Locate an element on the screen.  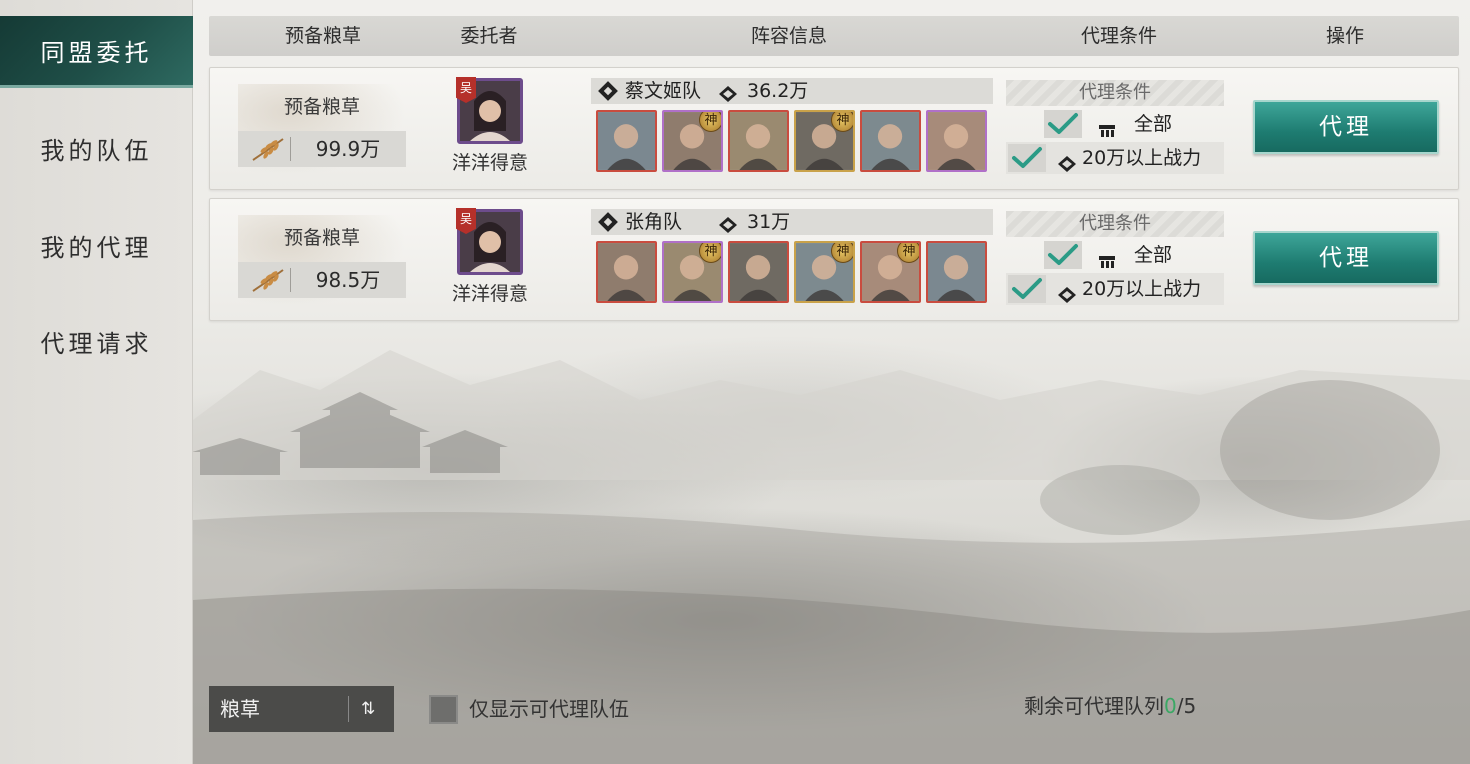
sidebar-item-label: 代理请求 is located at coordinates (96, 343).